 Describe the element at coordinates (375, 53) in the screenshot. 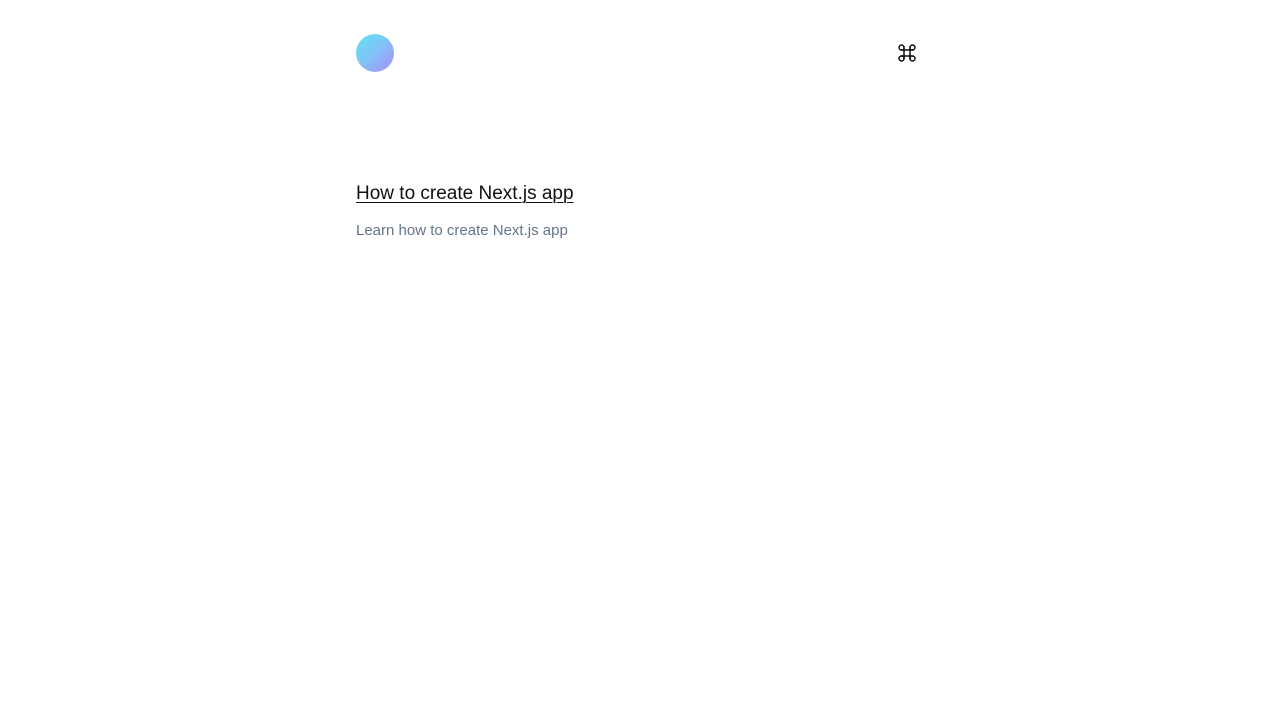

I see `avatar` at that location.